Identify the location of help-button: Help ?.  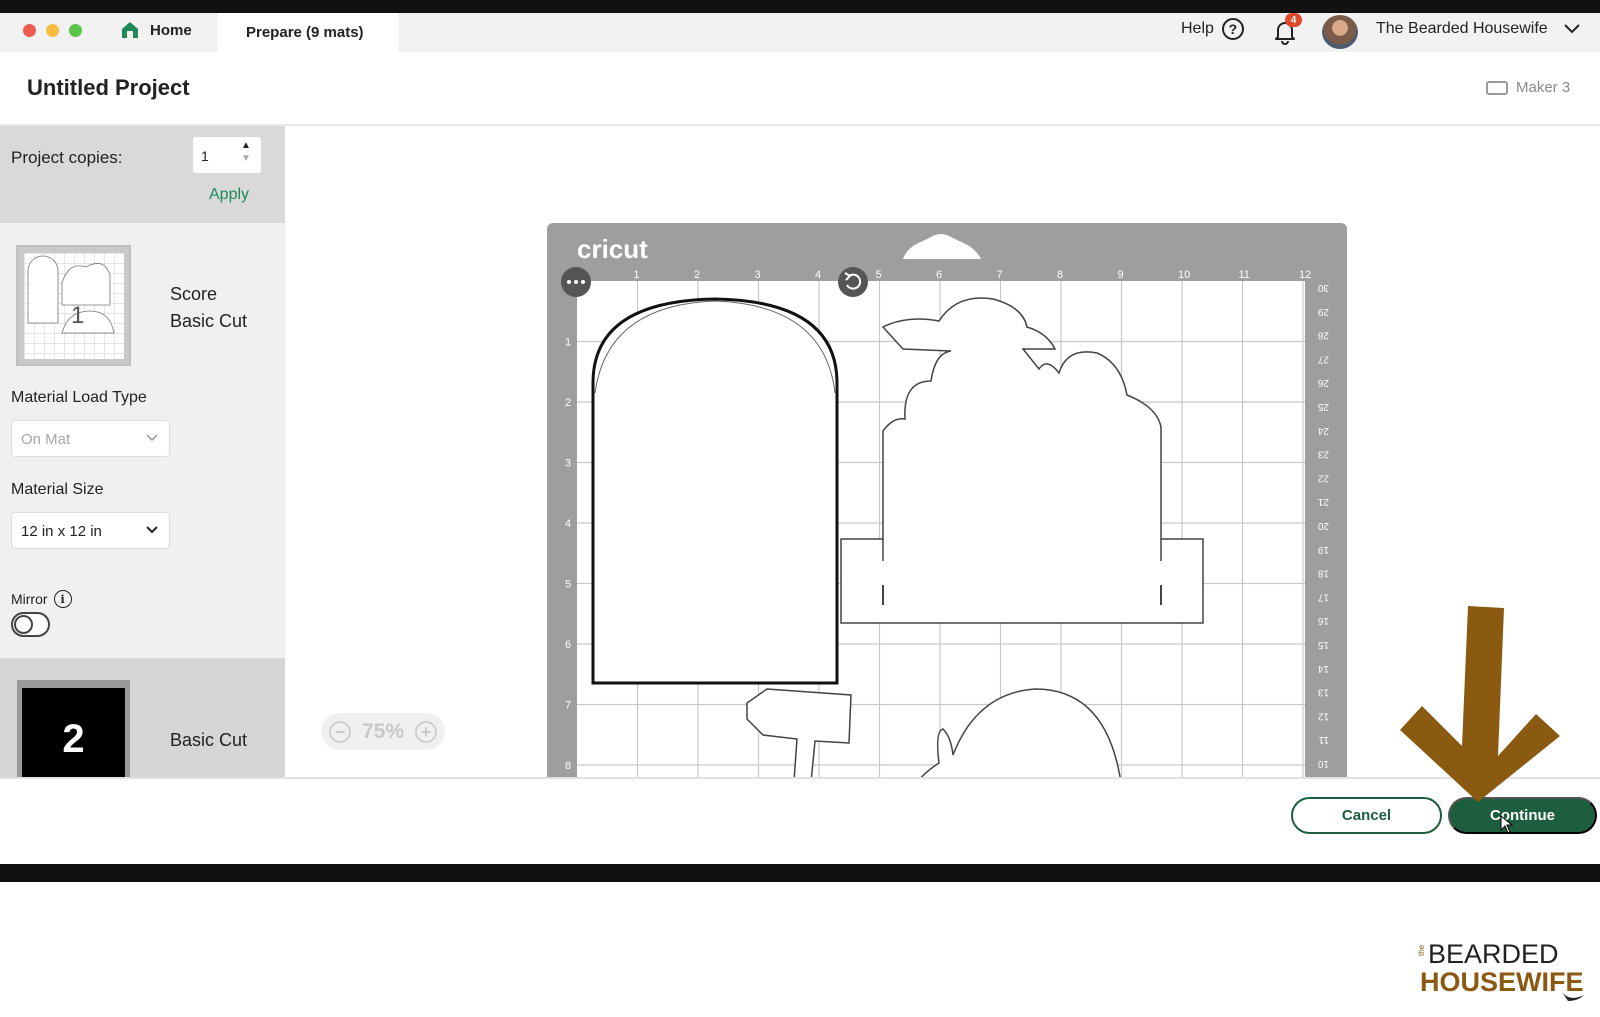
(1212, 29).